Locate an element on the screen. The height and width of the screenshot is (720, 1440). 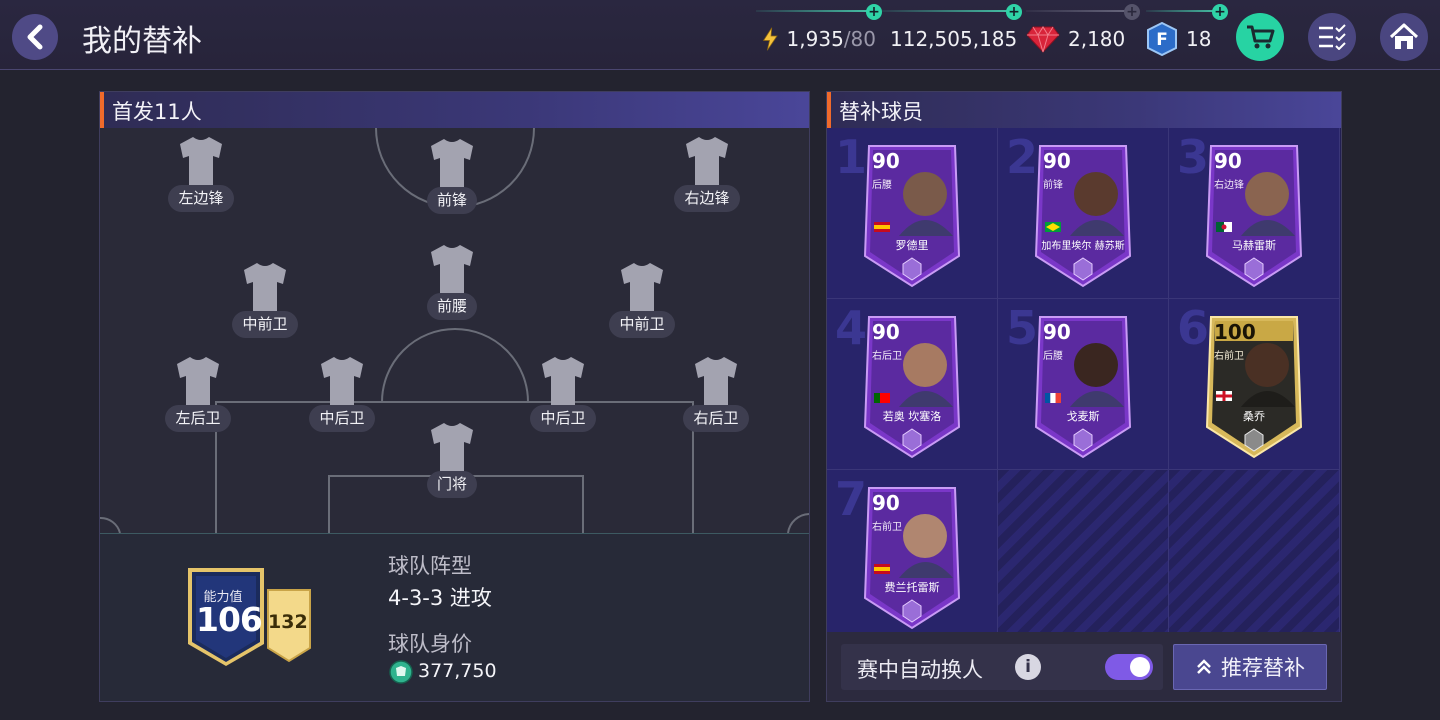
team-info: 能力值 106 132 球队阵型 4-3-3 进攻 球队身价 377,750 is located at coordinates (454, 617).